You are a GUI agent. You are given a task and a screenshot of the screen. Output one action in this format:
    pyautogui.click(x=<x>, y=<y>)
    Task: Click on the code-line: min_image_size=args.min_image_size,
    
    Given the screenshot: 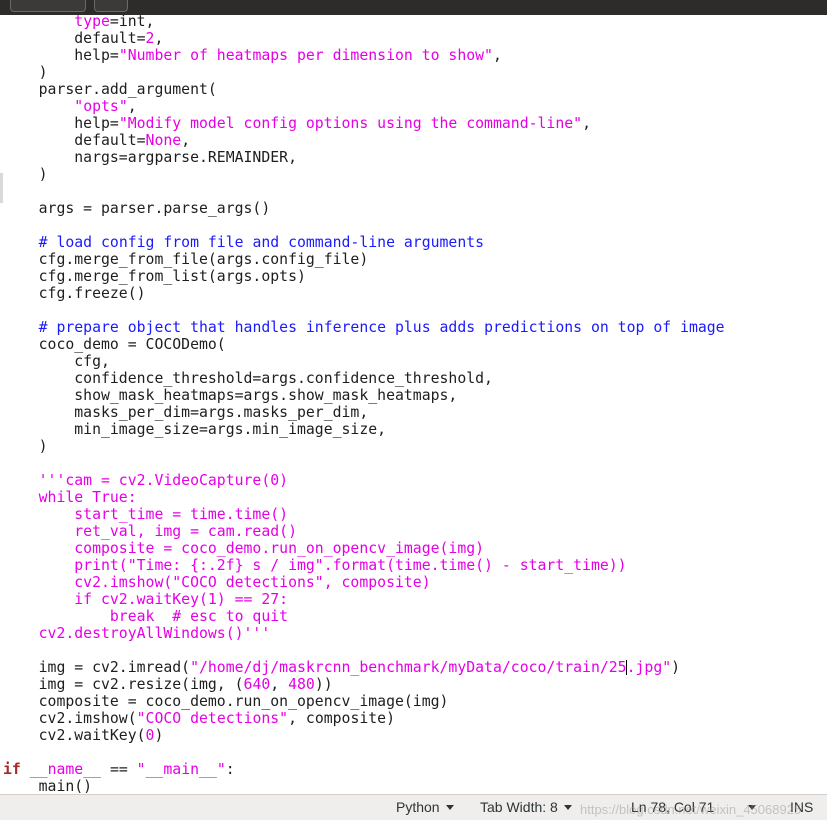 What is the action you would take?
    pyautogui.click(x=364, y=429)
    